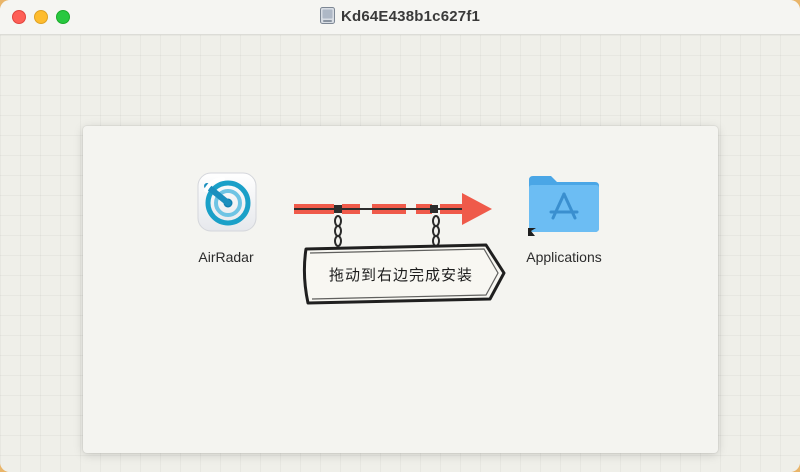  What do you see at coordinates (327, 15) in the screenshot?
I see `disk-image-icon` at bounding box center [327, 15].